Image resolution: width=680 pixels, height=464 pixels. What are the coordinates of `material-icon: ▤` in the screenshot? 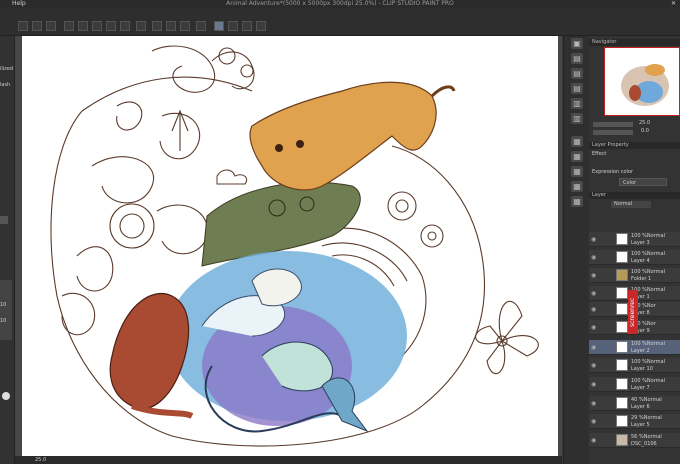 It's located at (577, 88).